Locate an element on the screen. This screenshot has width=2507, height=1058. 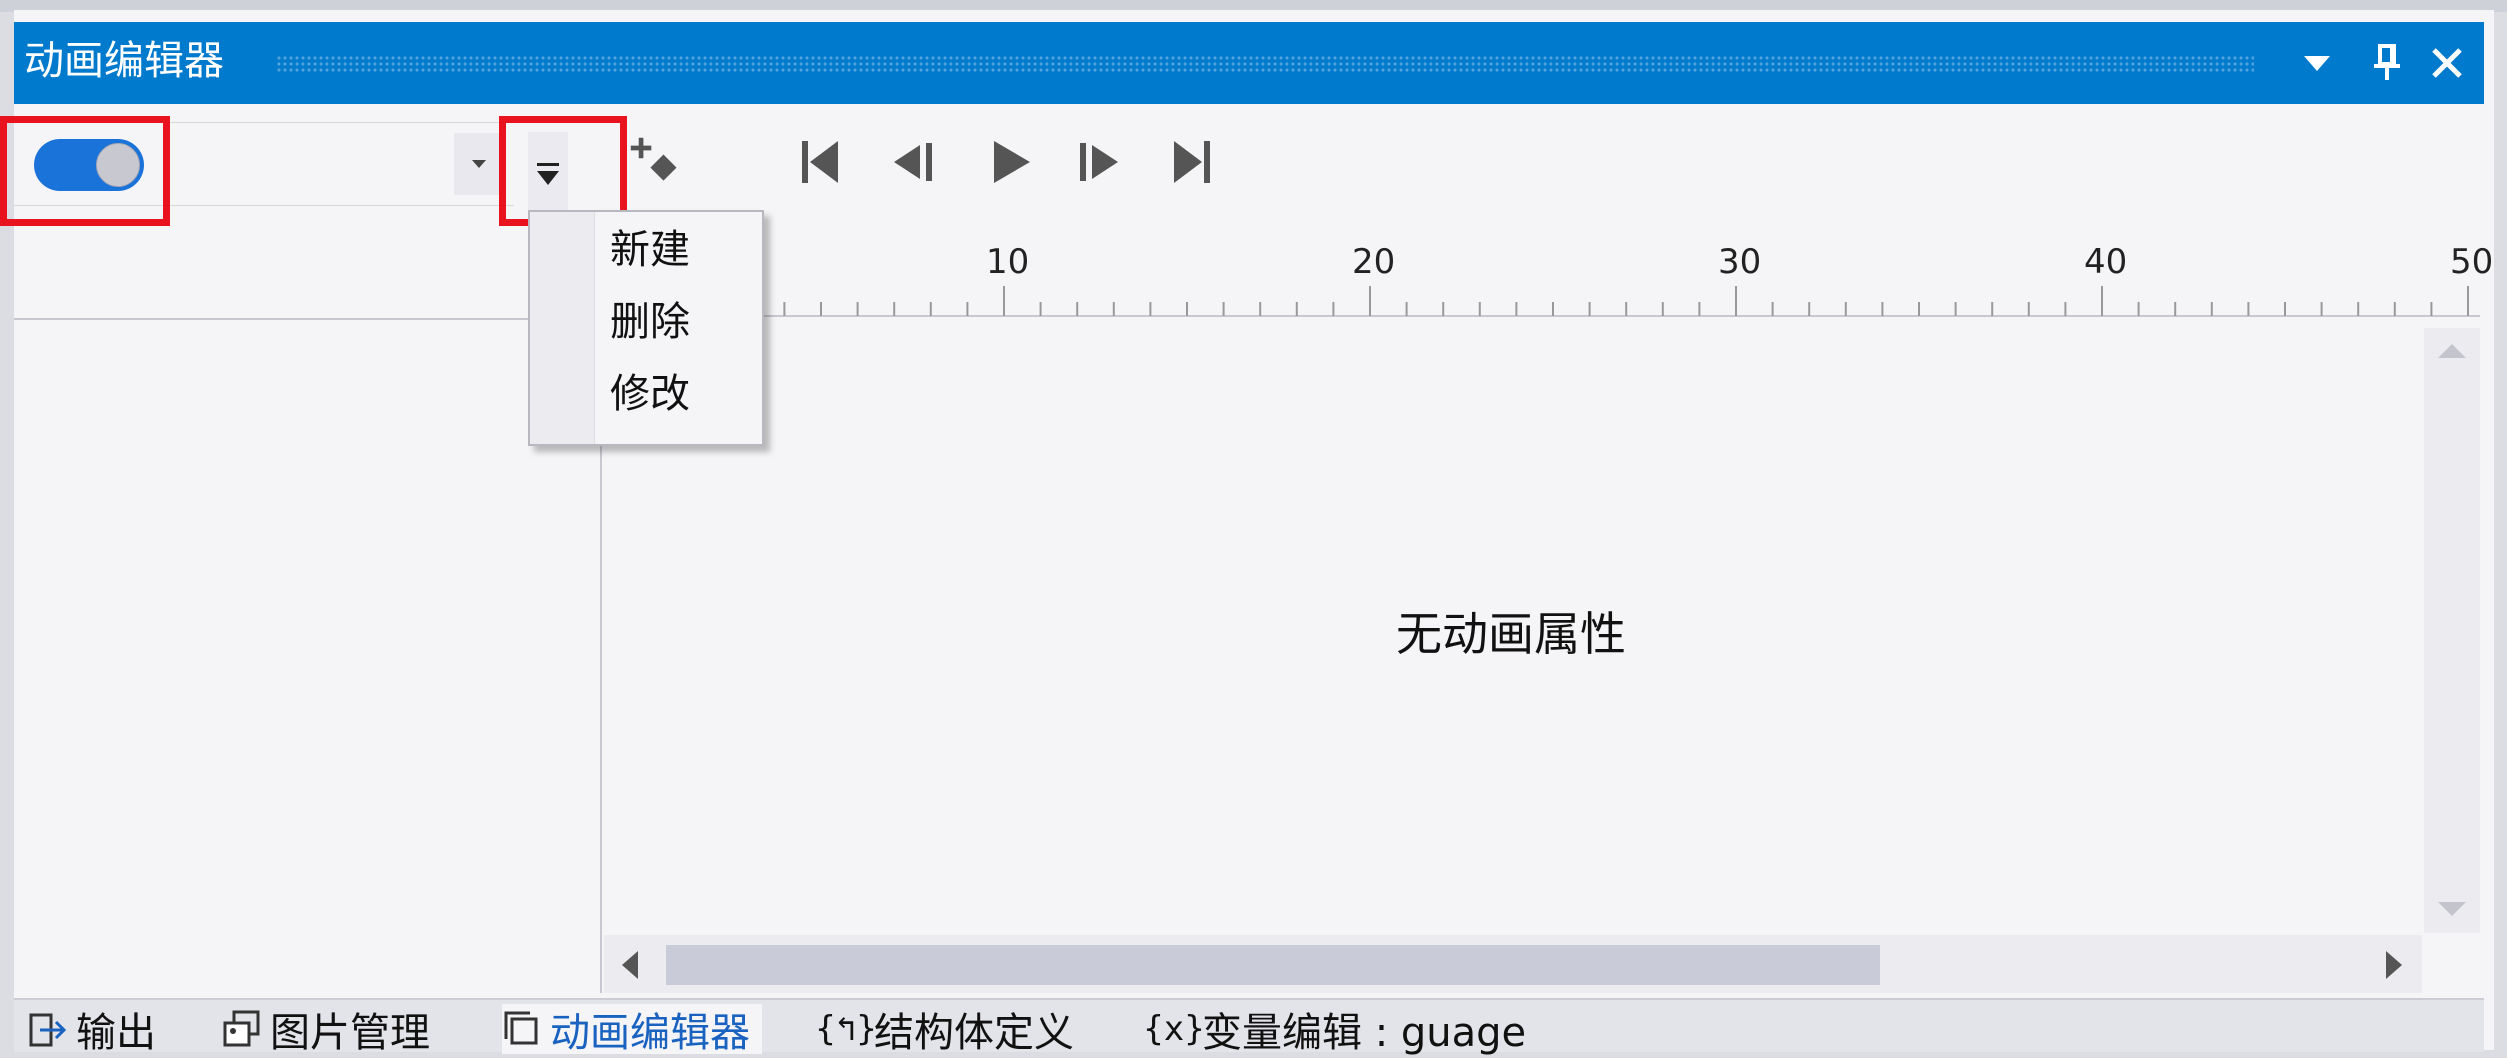
tab-label: 输出 is located at coordinates (116, 1033).